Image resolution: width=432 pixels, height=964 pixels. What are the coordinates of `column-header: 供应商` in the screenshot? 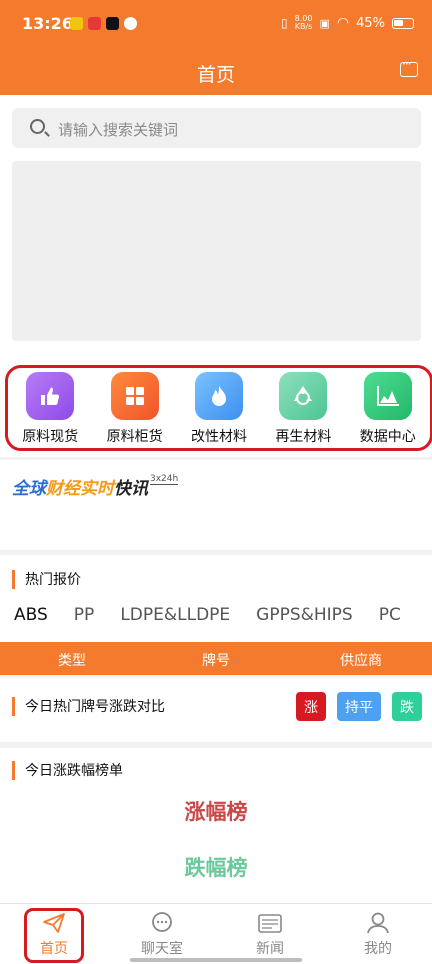 It's located at (361, 661).